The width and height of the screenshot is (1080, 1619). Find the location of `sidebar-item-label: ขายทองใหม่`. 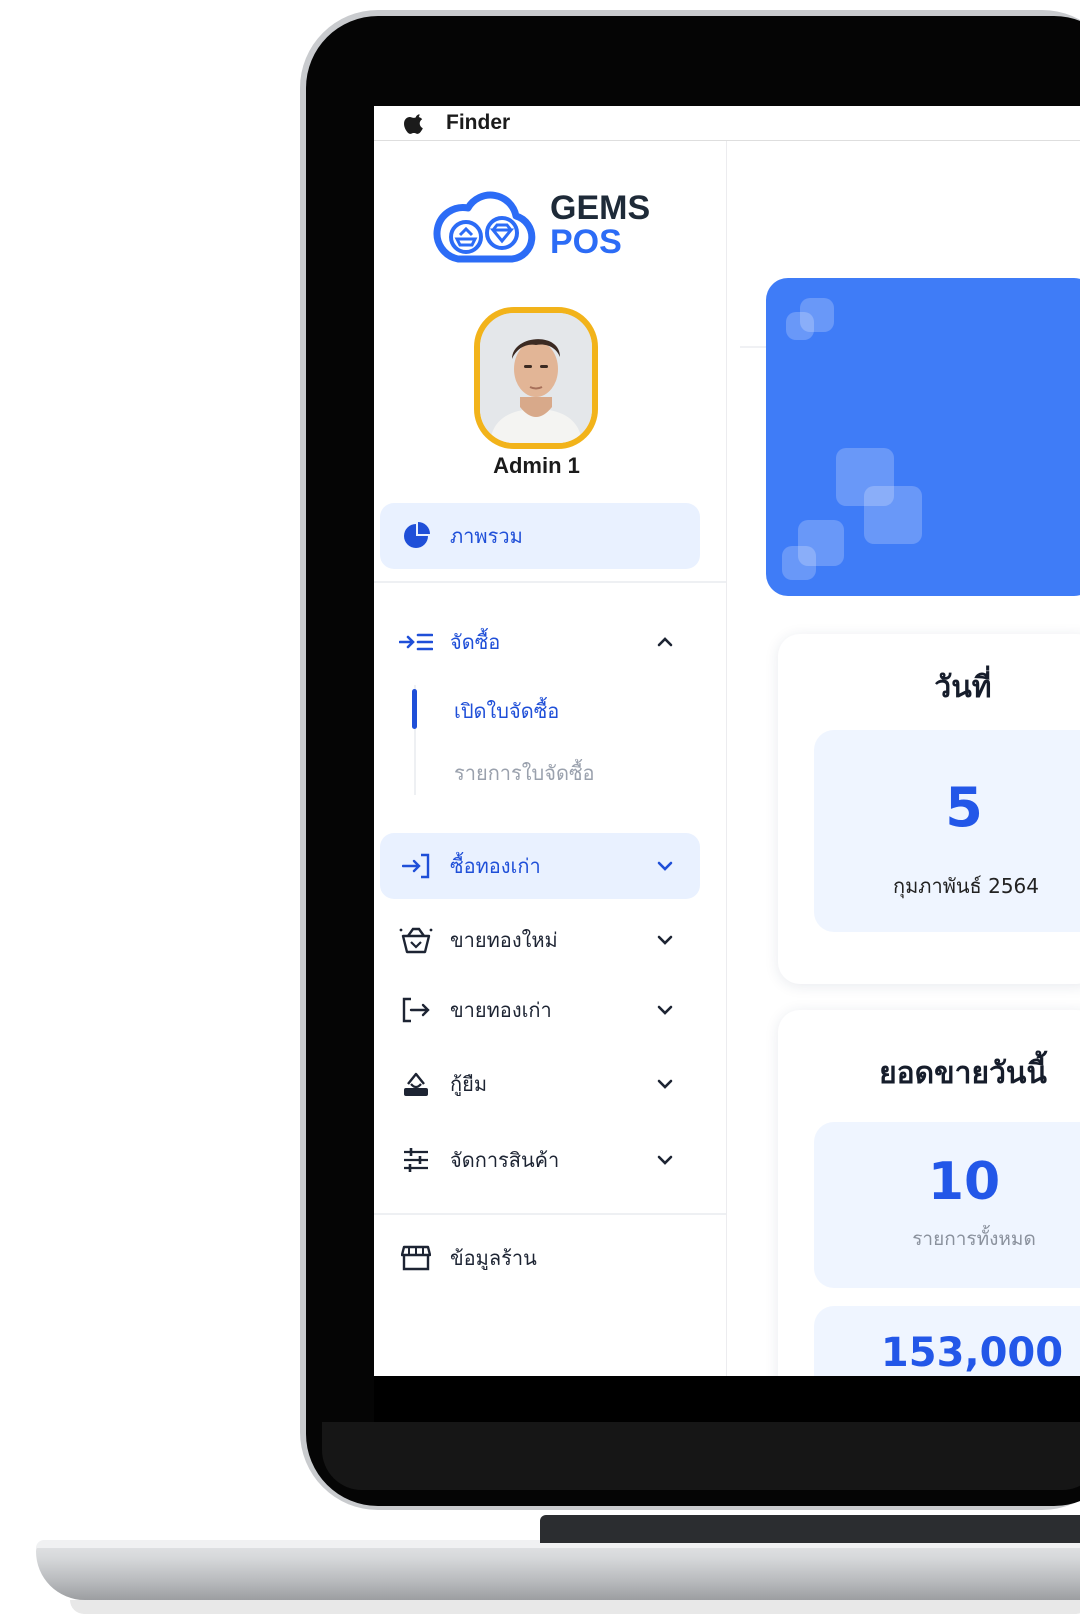

sidebar-item-label: ขายทองใหม่ is located at coordinates (504, 940).